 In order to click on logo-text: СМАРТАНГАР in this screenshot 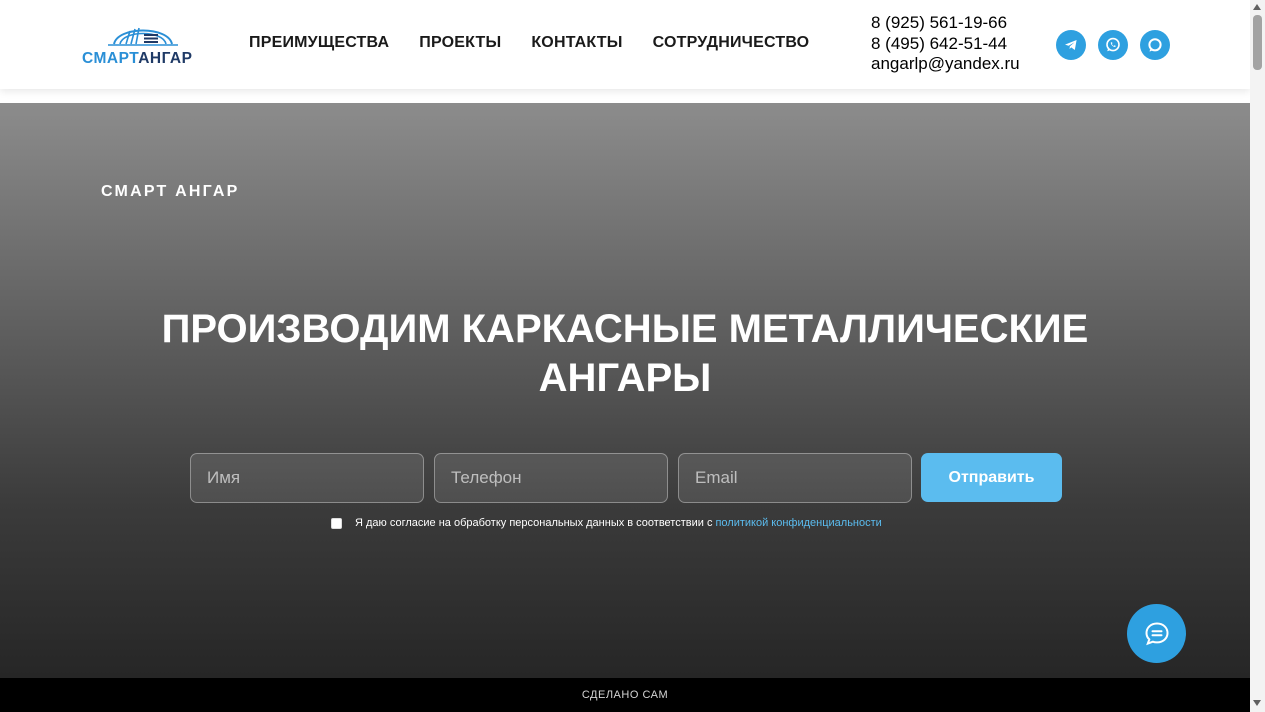, I will do `click(137, 59)`.